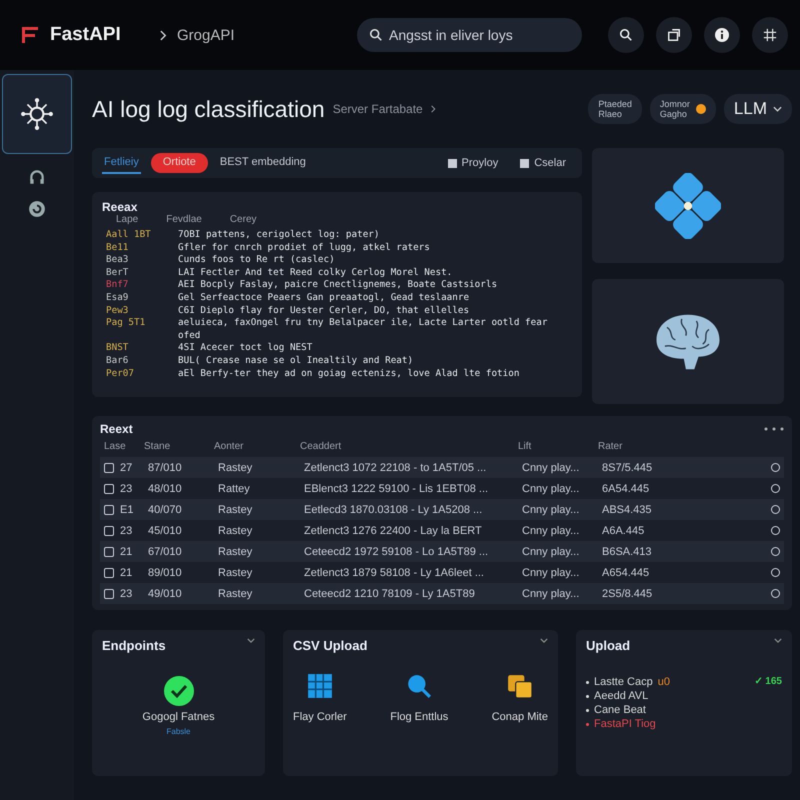  What do you see at coordinates (165, 530) in the screenshot?
I see `table-cell-text: 45/010` at bounding box center [165, 530].